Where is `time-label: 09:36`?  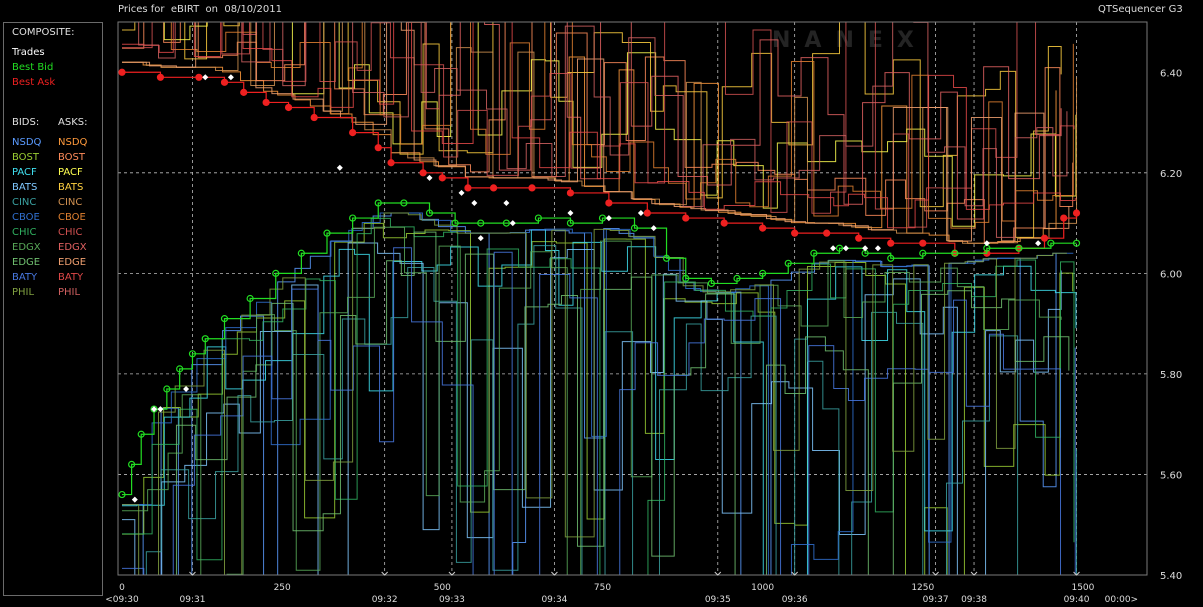
time-label: 09:36 is located at coordinates (795, 600).